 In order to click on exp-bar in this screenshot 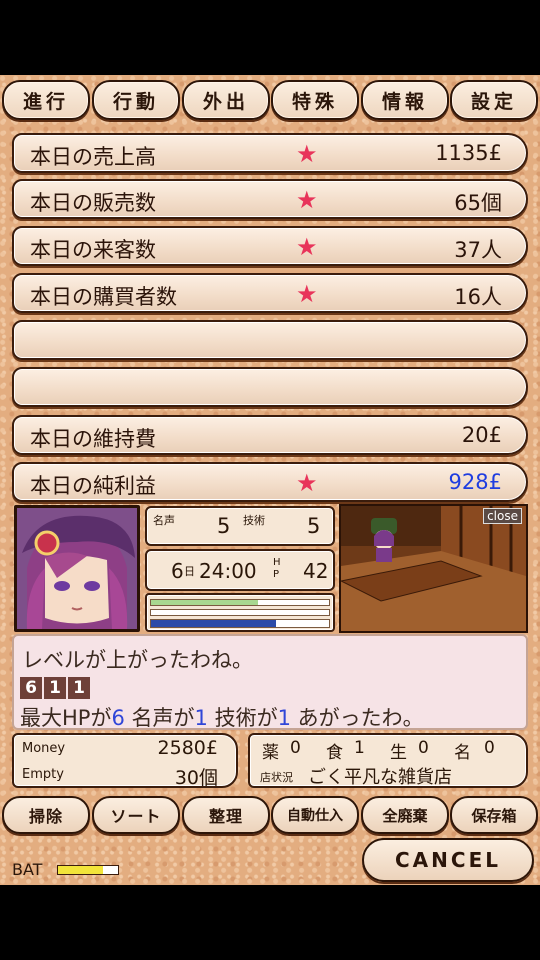, I will do `click(240, 602)`.